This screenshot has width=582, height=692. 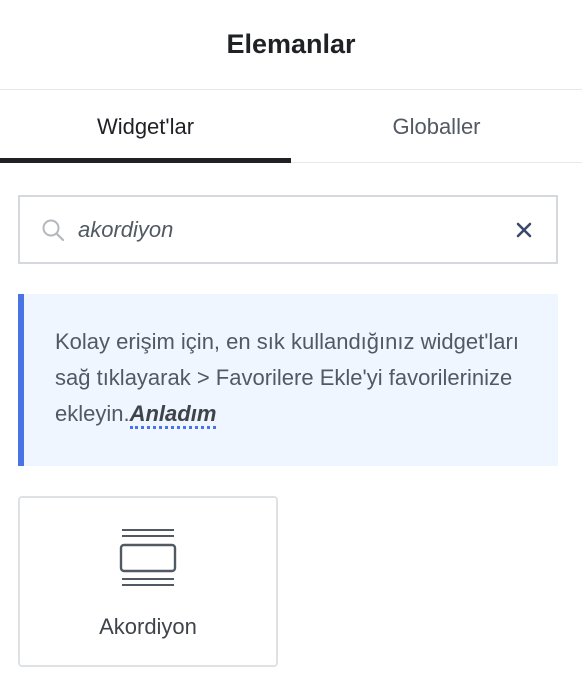 What do you see at coordinates (295, 229) in the screenshot?
I see `search-input` at bounding box center [295, 229].